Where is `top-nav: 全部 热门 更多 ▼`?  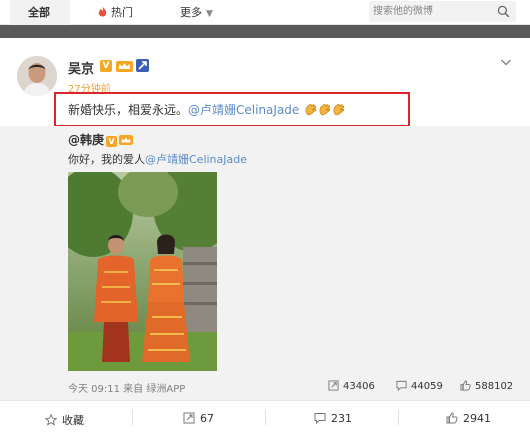 top-nav: 全部 热门 更多 ▼ is located at coordinates (265, 12).